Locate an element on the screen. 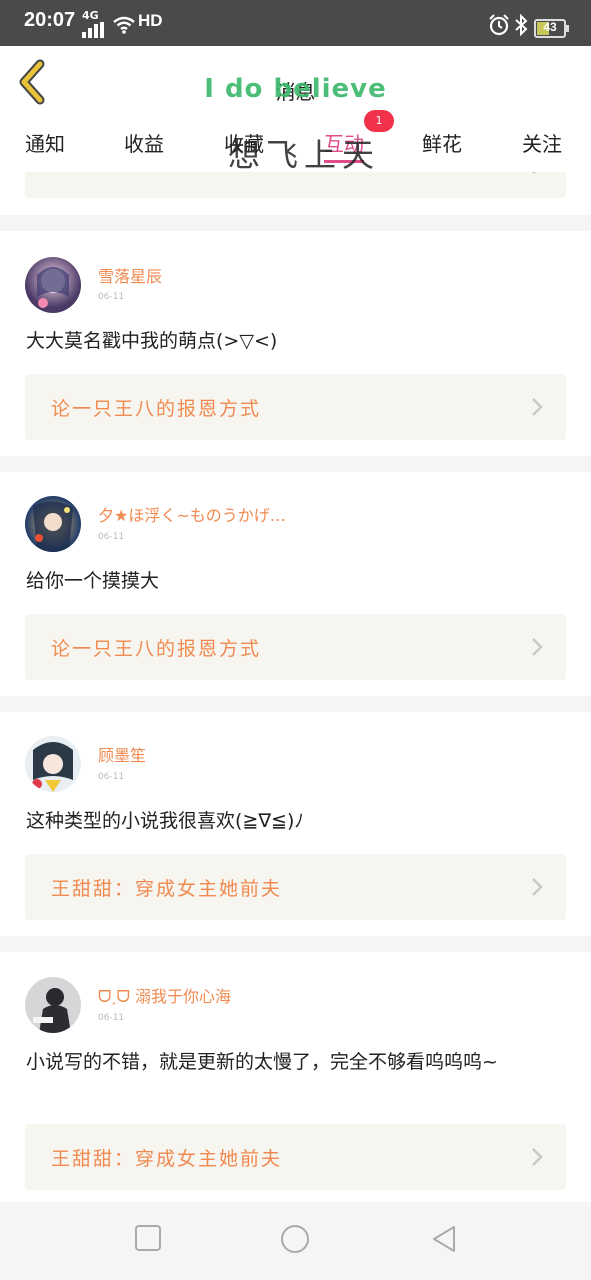 This screenshot has height=1280, width=591. system-navigation-bar is located at coordinates (295, 1241).